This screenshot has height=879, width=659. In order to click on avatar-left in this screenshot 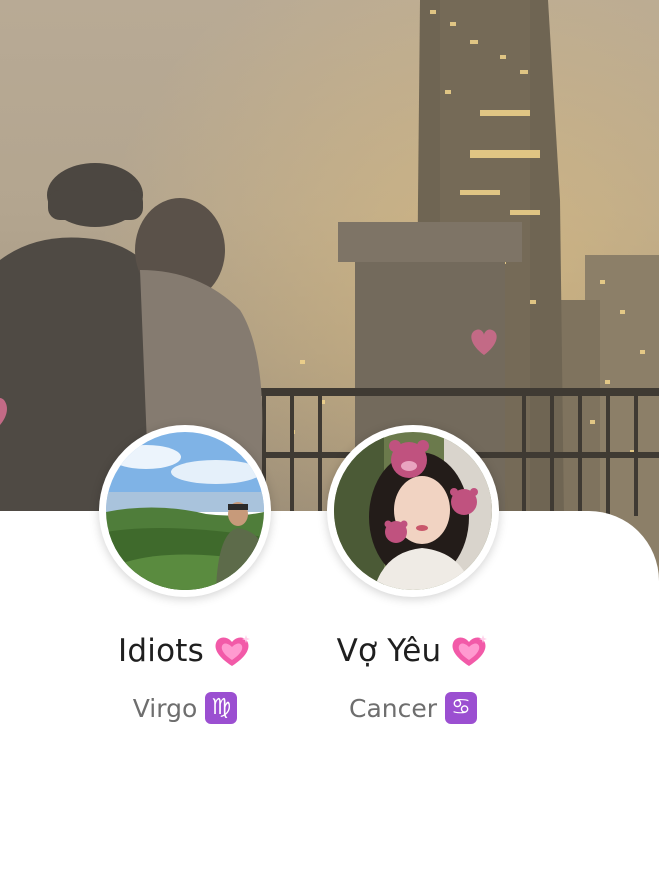, I will do `click(185, 511)`.